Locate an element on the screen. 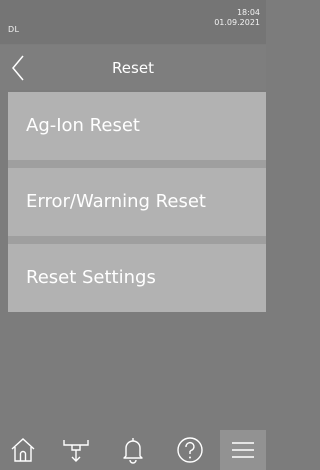 This screenshot has width=320, height=470. bottom-nav is located at coordinates (133, 450).